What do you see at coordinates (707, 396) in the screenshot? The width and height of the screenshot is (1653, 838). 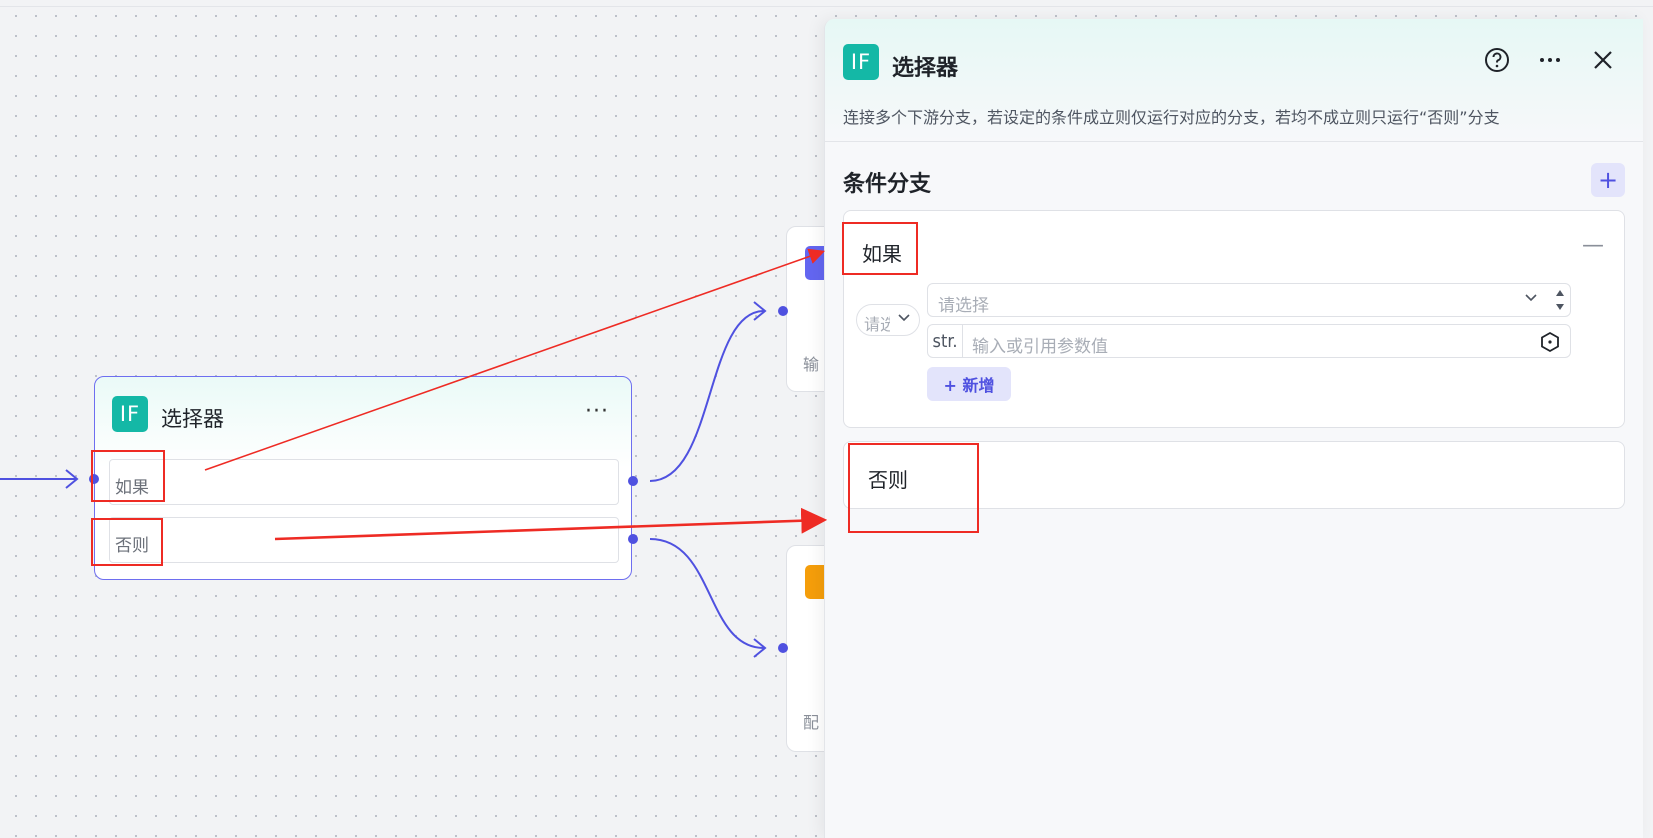 I see `edge-if` at bounding box center [707, 396].